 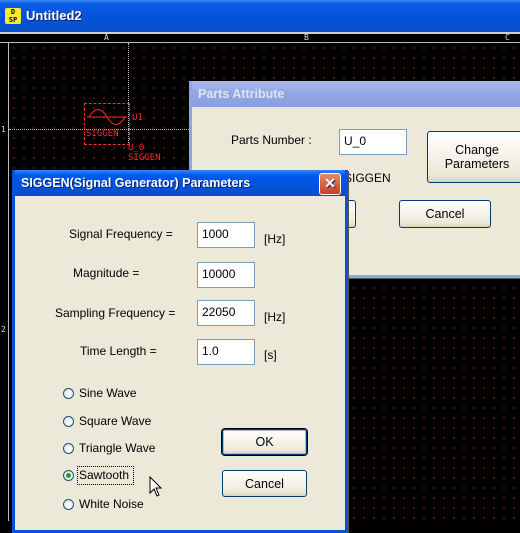 I want to click on change-parameters-button: Change Parameters, so click(x=473, y=157).